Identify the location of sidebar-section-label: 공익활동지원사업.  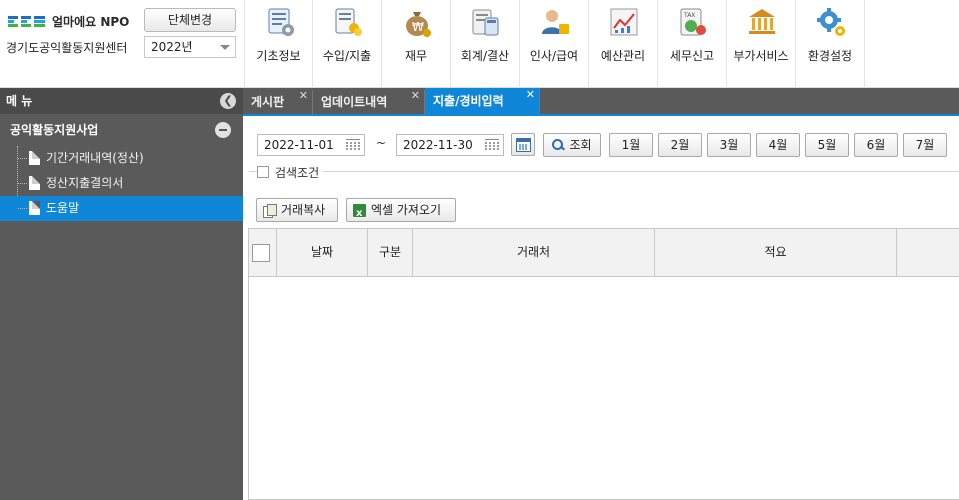
(54, 130).